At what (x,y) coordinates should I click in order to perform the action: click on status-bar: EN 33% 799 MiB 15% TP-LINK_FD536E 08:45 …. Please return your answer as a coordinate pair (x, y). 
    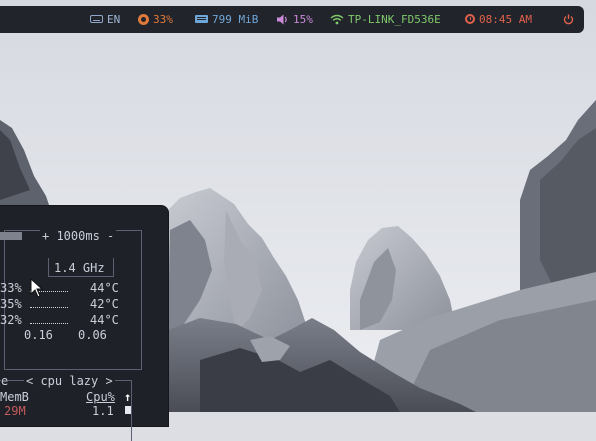
    Looking at the image, I should click on (292, 19).